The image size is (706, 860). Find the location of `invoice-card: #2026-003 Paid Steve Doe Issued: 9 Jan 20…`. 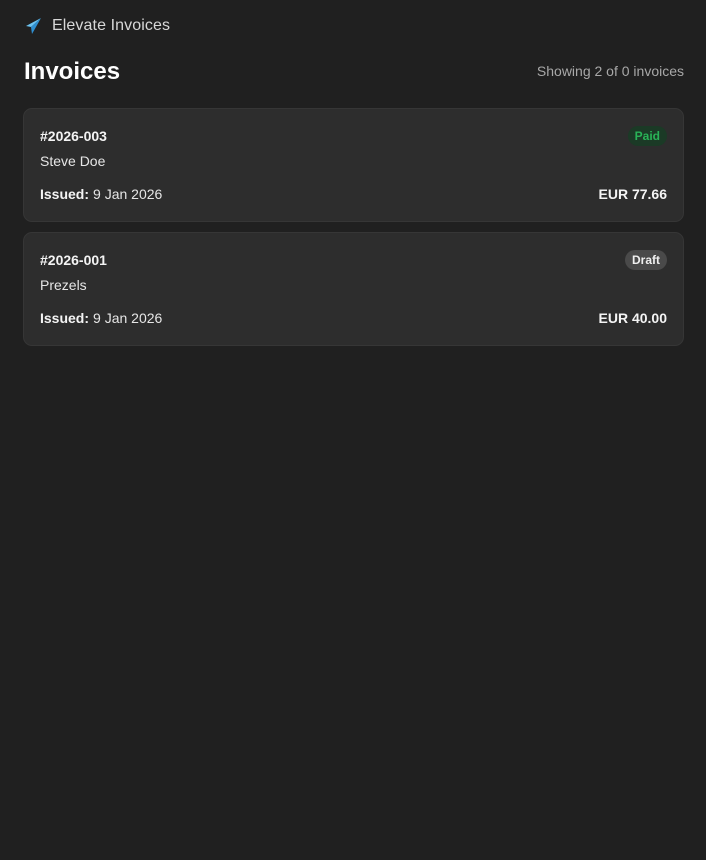

invoice-card: #2026-003 Paid Steve Doe Issued: 9 Jan 20… is located at coordinates (353, 165).